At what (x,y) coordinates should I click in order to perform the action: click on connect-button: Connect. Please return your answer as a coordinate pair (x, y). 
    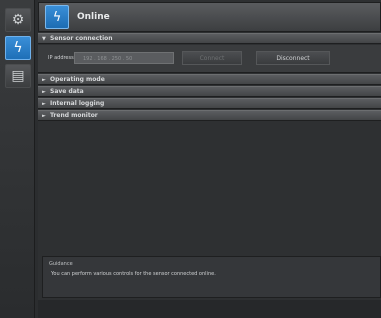
    Looking at the image, I should click on (212, 58).